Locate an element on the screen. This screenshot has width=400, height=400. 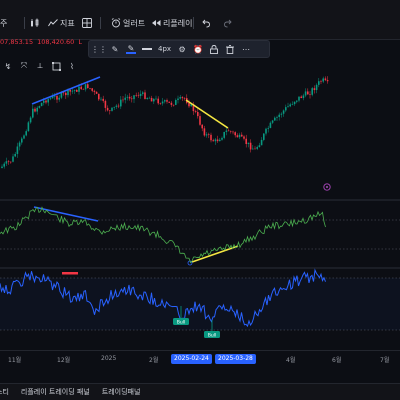
indicators-label: 지표 is located at coordinates (67, 23).